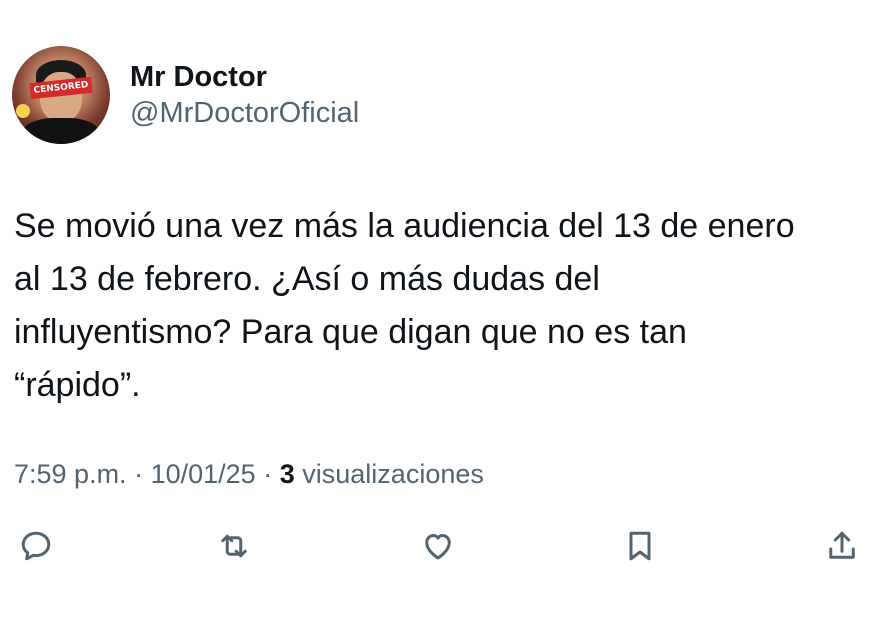 The width and height of the screenshot is (878, 620). Describe the element at coordinates (203, 474) in the screenshot. I see `tweet-date: 10/01/25` at that location.